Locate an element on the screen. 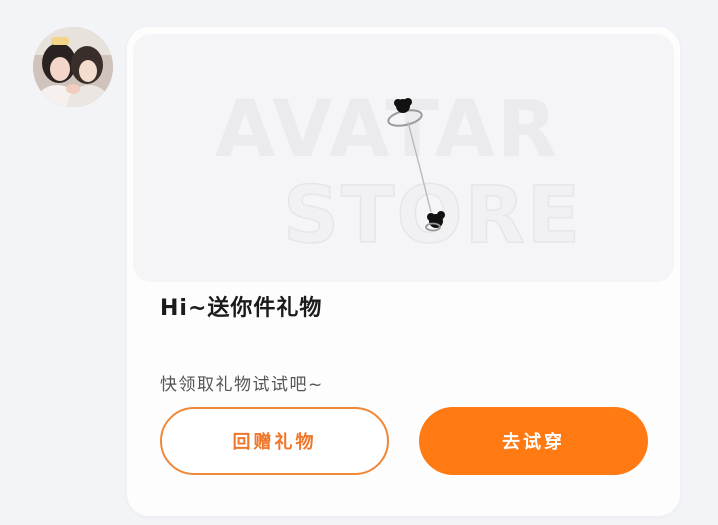 Image resolution: width=718 pixels, height=525 pixels. try-on-button-label: 去试穿 is located at coordinates (533, 442).